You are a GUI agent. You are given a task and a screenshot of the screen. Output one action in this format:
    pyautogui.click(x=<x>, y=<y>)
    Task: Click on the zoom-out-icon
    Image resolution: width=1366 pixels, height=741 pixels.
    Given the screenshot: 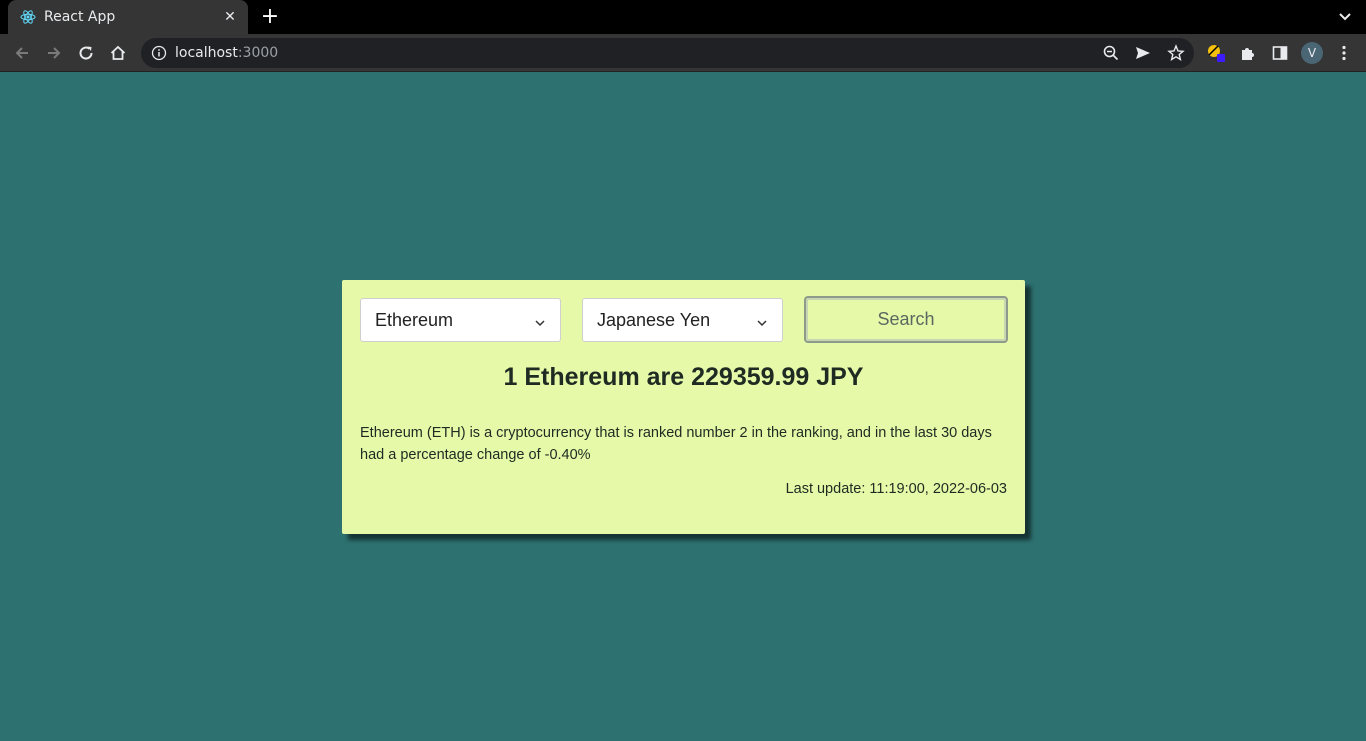 What is the action you would take?
    pyautogui.click(x=1111, y=53)
    